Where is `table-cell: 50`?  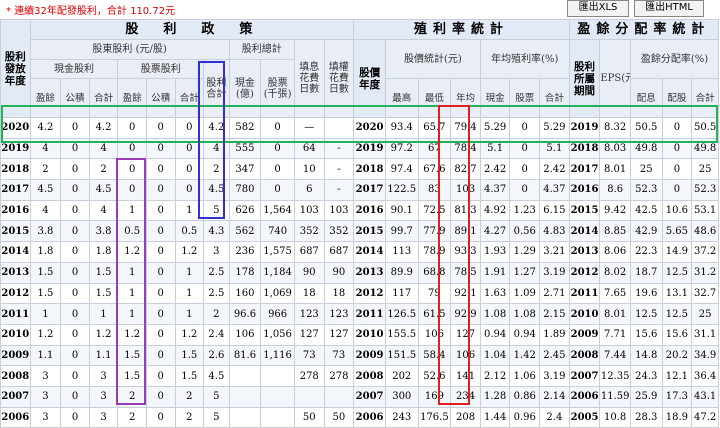
table-cell: 50 is located at coordinates (309, 417).